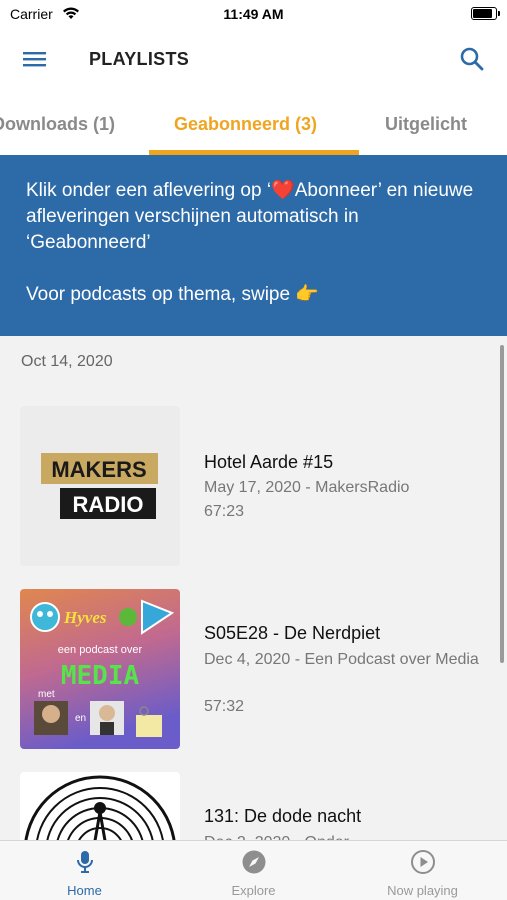 This screenshot has width=507, height=900. What do you see at coordinates (307, 487) in the screenshot?
I see `episode-meta: May 17, 2020 - MakersRadio` at bounding box center [307, 487].